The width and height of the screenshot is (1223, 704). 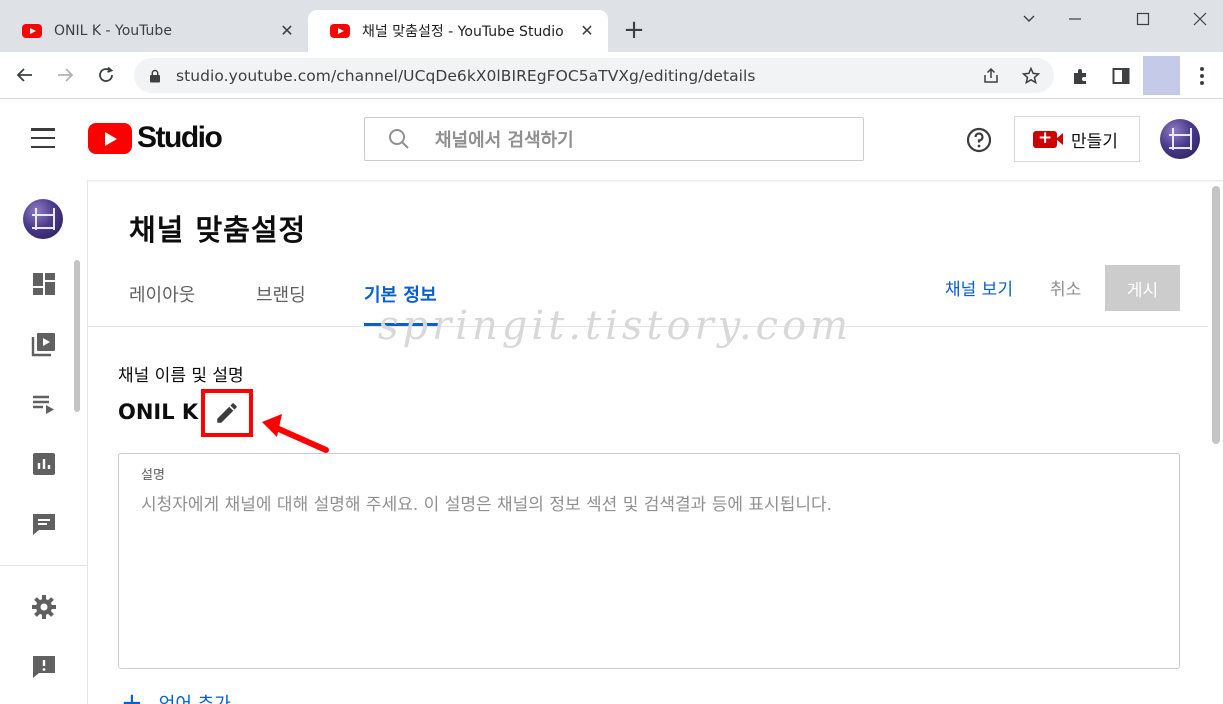 I want to click on page-scrollbar, so click(x=1216, y=315).